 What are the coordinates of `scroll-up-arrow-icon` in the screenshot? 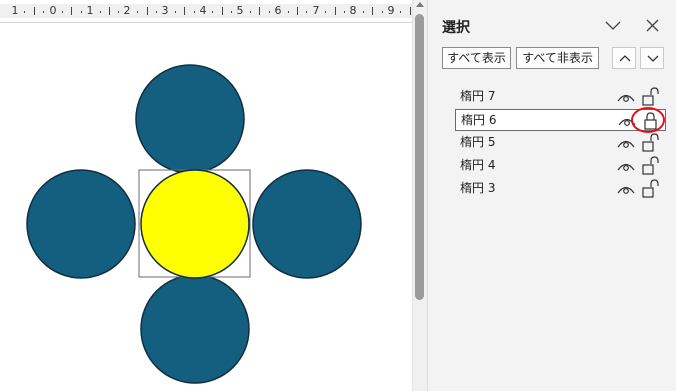 It's located at (420, 4).